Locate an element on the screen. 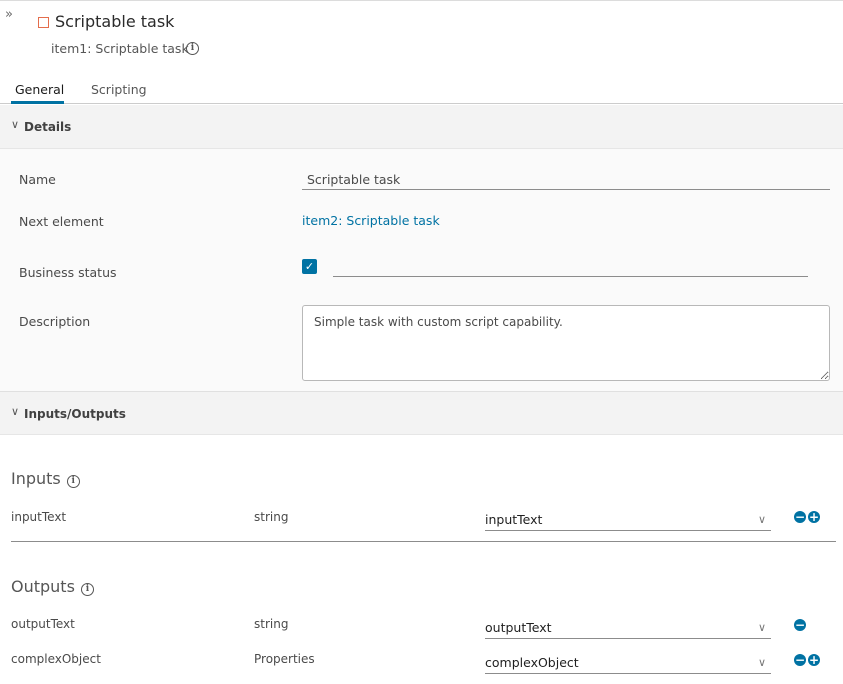 The image size is (843, 684). business-status-label: Business status is located at coordinates (68, 272).